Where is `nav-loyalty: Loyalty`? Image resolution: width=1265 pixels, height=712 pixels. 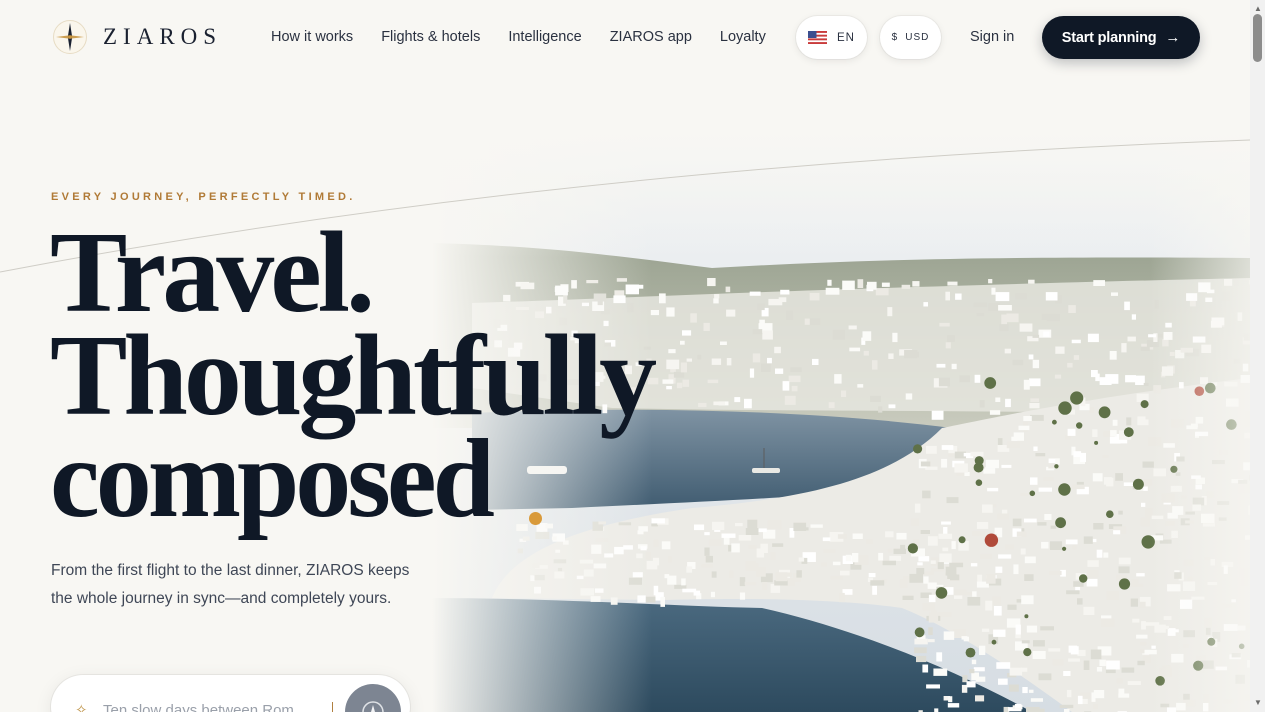
nav-loyalty: Loyalty is located at coordinates (743, 37).